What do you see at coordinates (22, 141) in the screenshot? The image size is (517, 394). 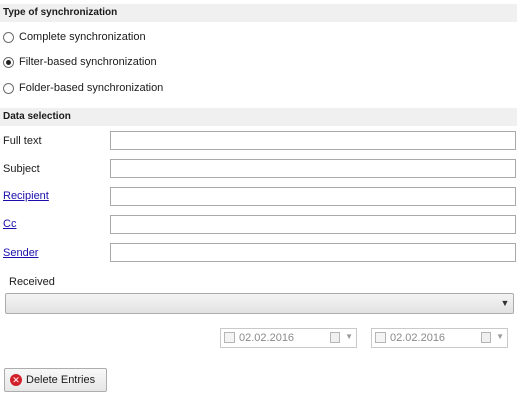 I see `full-text-label: Full text` at bounding box center [22, 141].